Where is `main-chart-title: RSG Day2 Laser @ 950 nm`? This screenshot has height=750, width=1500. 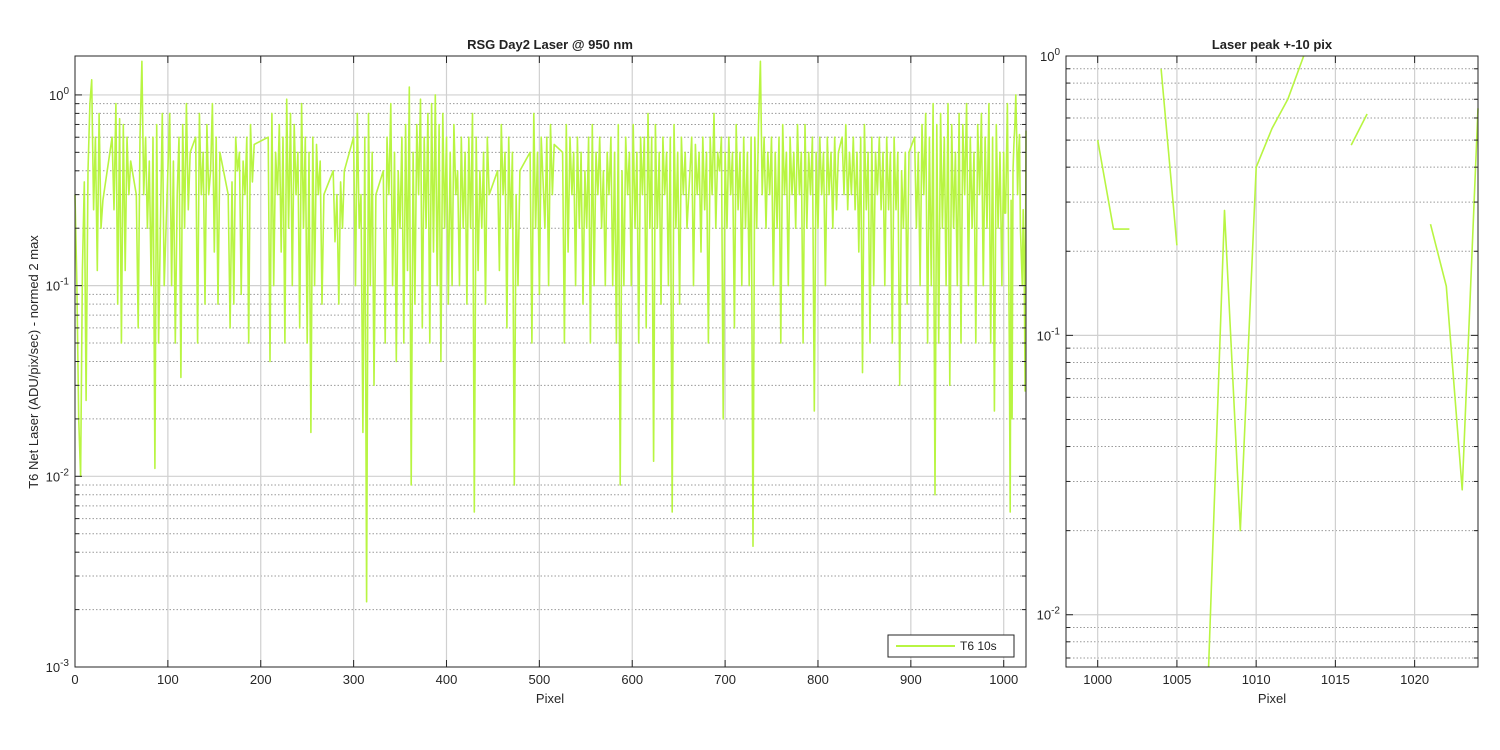 main-chart-title: RSG Day2 Laser @ 950 nm is located at coordinates (550, 44).